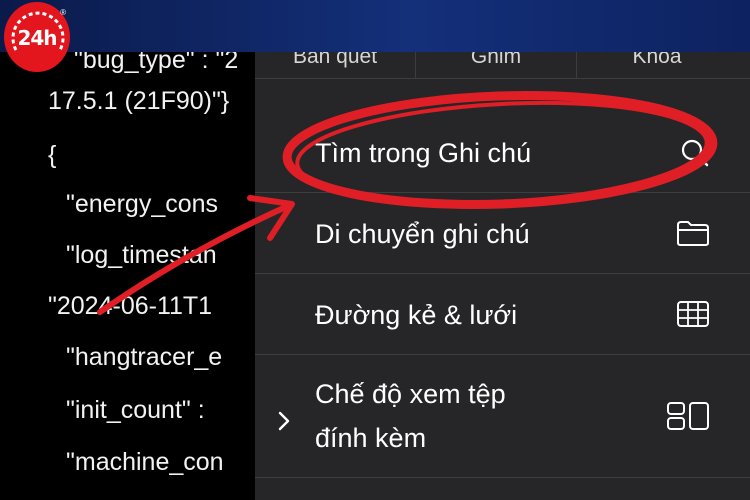  I want to click on code-line: "log_timestan, so click(141, 255).